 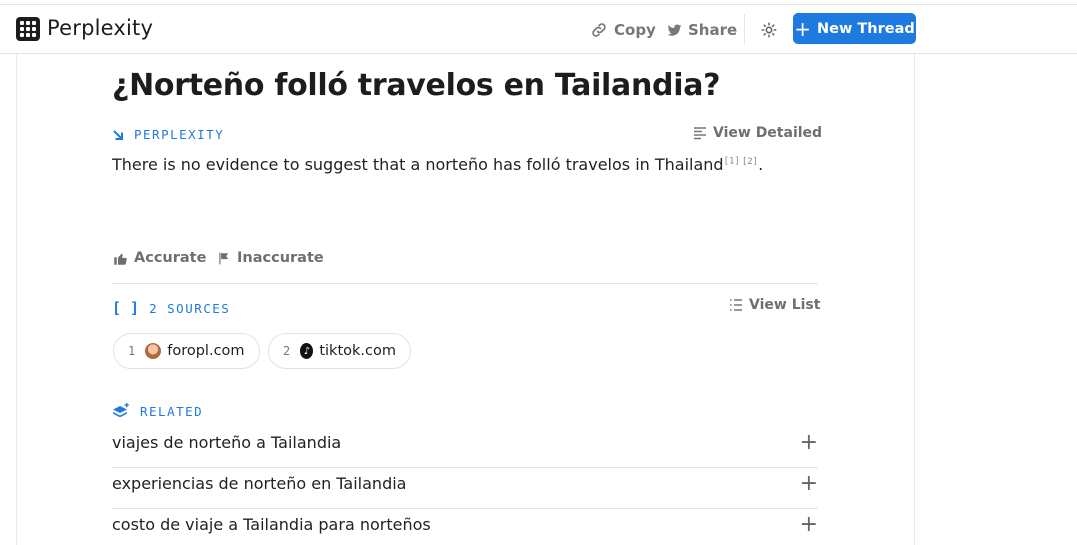 What do you see at coordinates (465, 442) in the screenshot?
I see `related-item-1: viajes de norteño a Tailandia +` at bounding box center [465, 442].